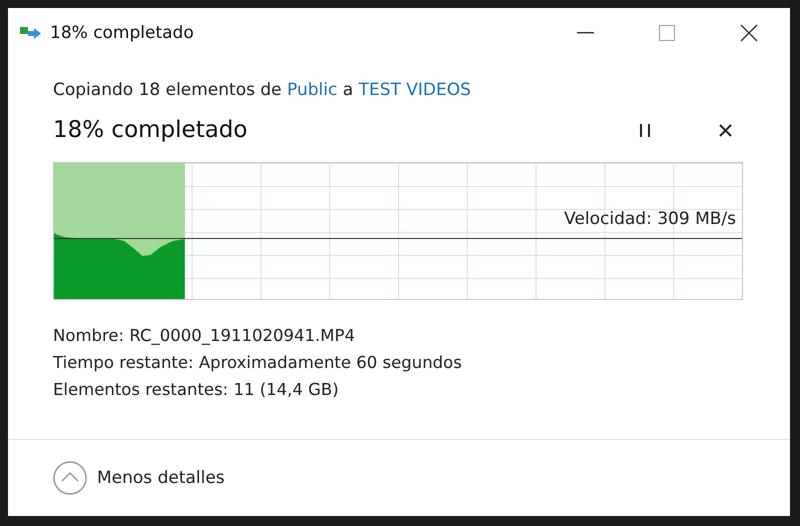 This screenshot has width=800, height=526. What do you see at coordinates (70, 478) in the screenshot?
I see `chevron-up-icon` at bounding box center [70, 478].